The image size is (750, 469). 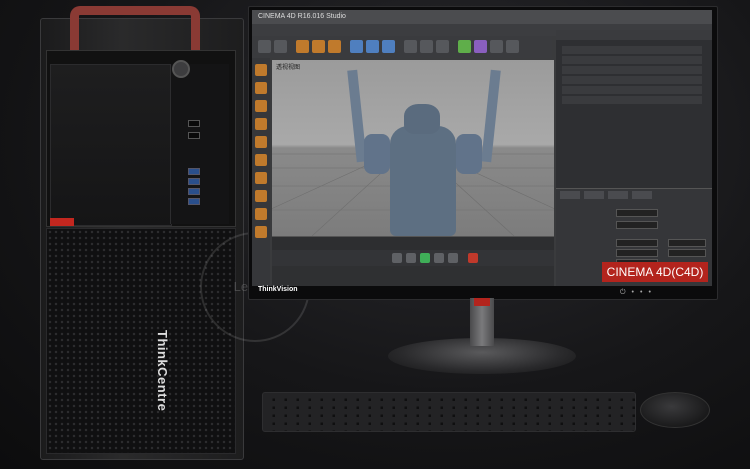 I want to click on object-manager, so click(x=634, y=114).